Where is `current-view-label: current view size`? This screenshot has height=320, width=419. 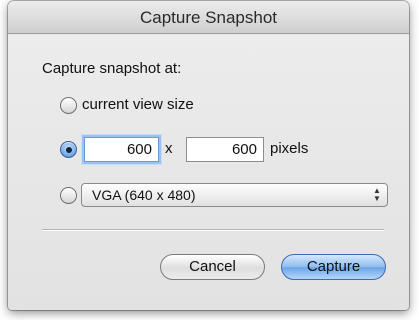 current-view-label: current view size is located at coordinates (138, 104).